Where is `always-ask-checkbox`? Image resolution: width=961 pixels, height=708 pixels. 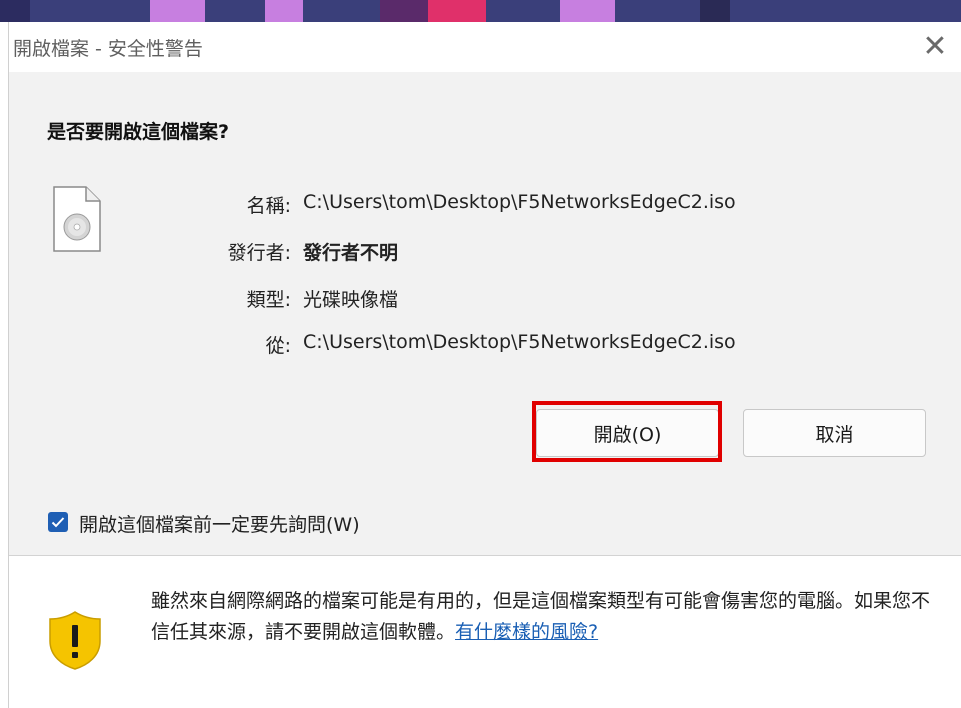
always-ask-checkbox is located at coordinates (58, 522).